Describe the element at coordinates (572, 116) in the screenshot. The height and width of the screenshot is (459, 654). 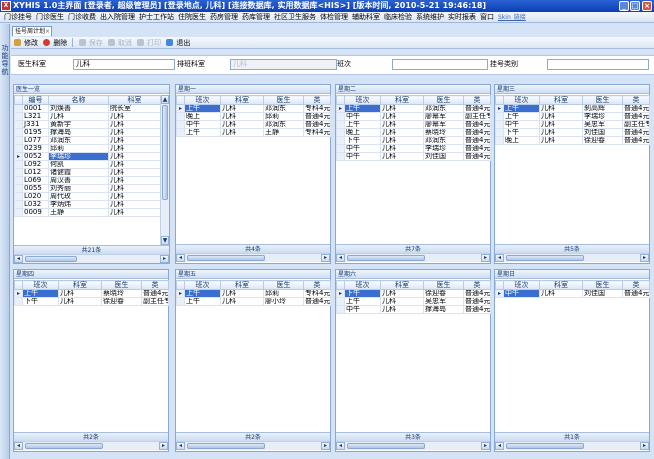
I see `table-row: 上午 儿科 李瑞珍 普通4元` at that location.